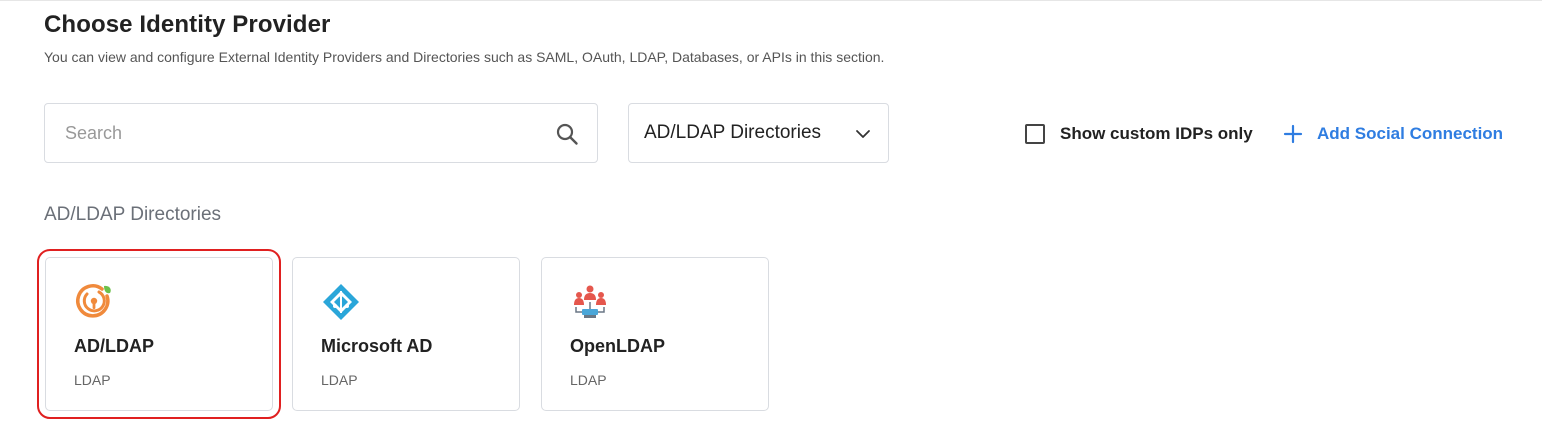 This screenshot has width=1542, height=438. What do you see at coordinates (295, 133) in the screenshot?
I see `search-input` at bounding box center [295, 133].